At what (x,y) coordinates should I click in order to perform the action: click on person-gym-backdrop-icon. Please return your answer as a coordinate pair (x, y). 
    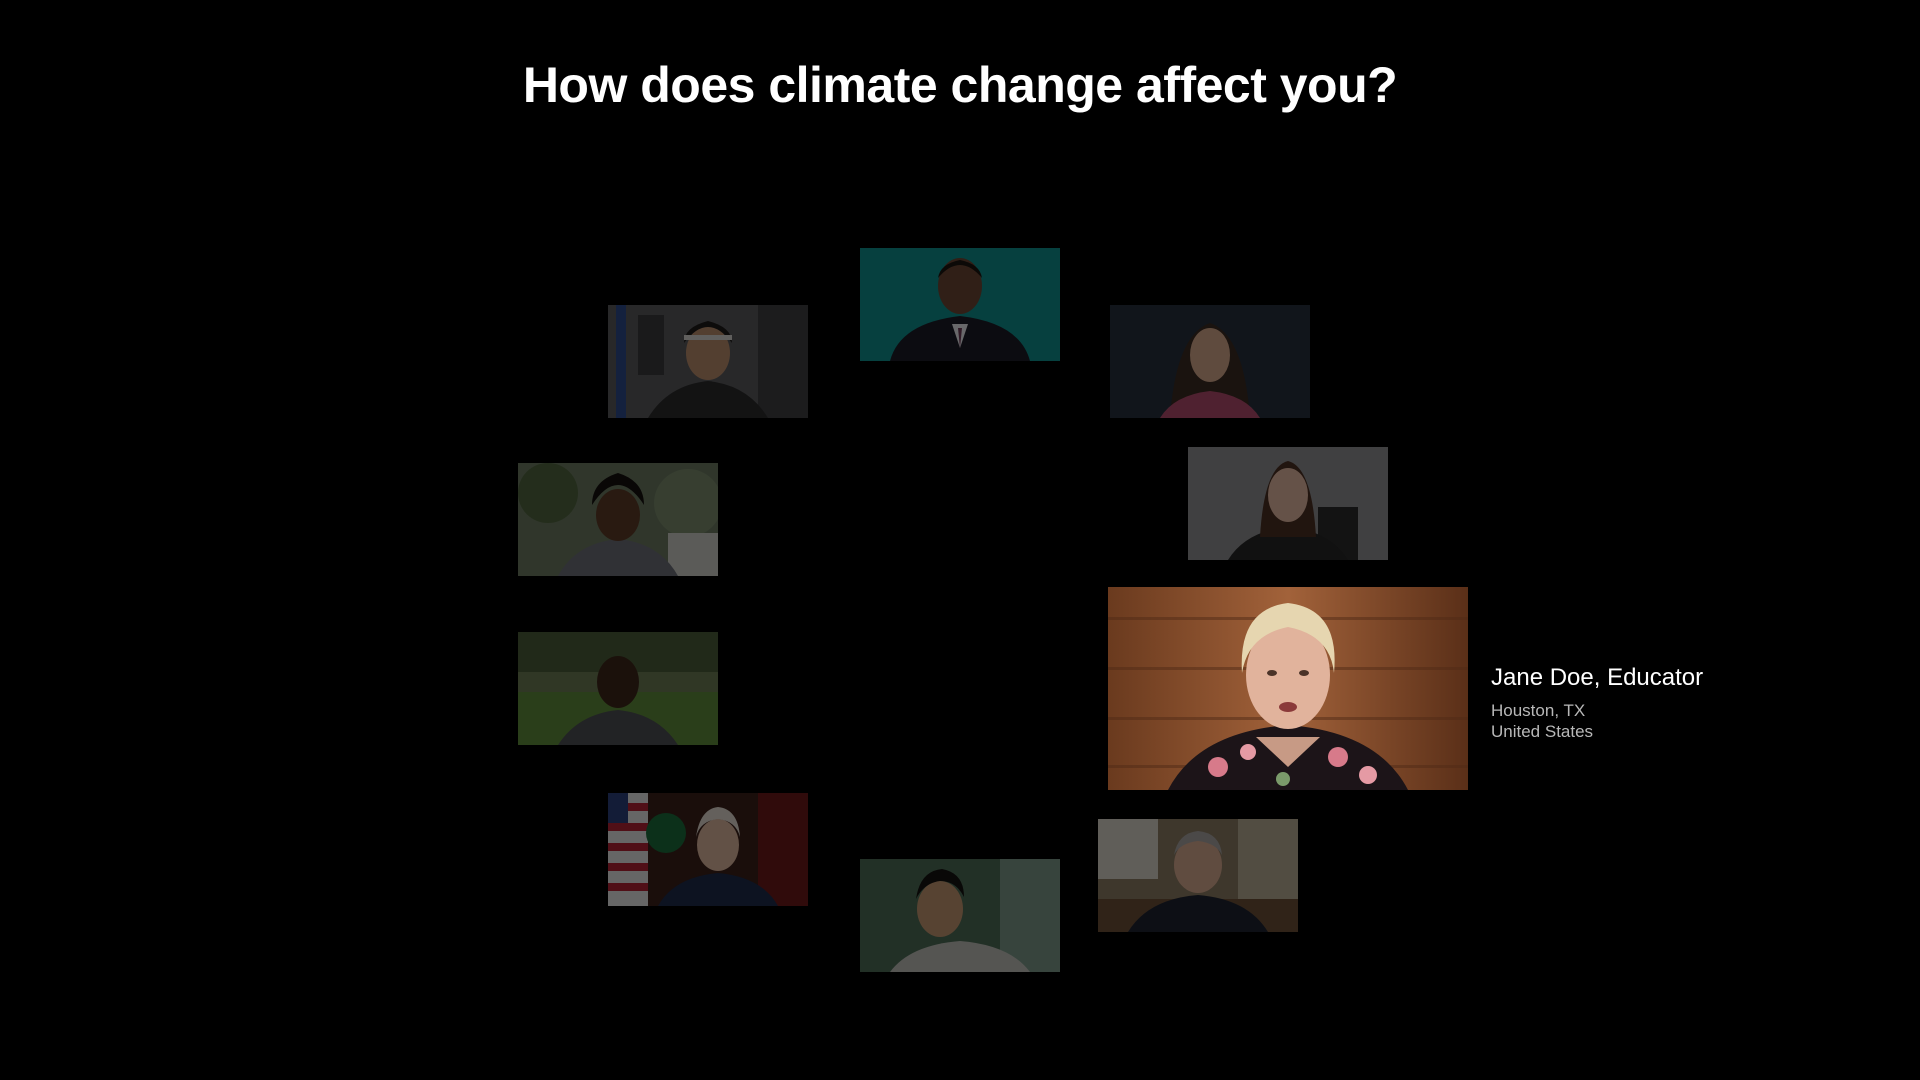
    Looking at the image, I should click on (708, 361).